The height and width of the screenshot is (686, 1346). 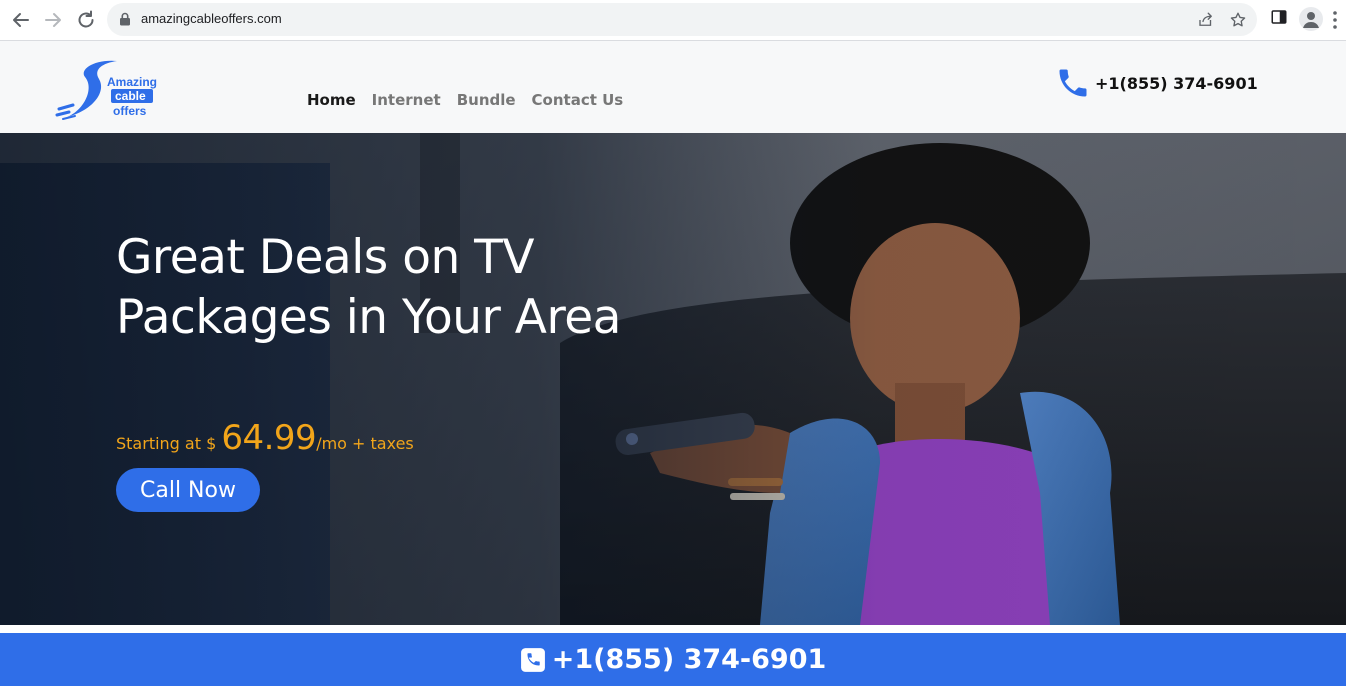 I want to click on call-now-button: Call Now, so click(x=188, y=490).